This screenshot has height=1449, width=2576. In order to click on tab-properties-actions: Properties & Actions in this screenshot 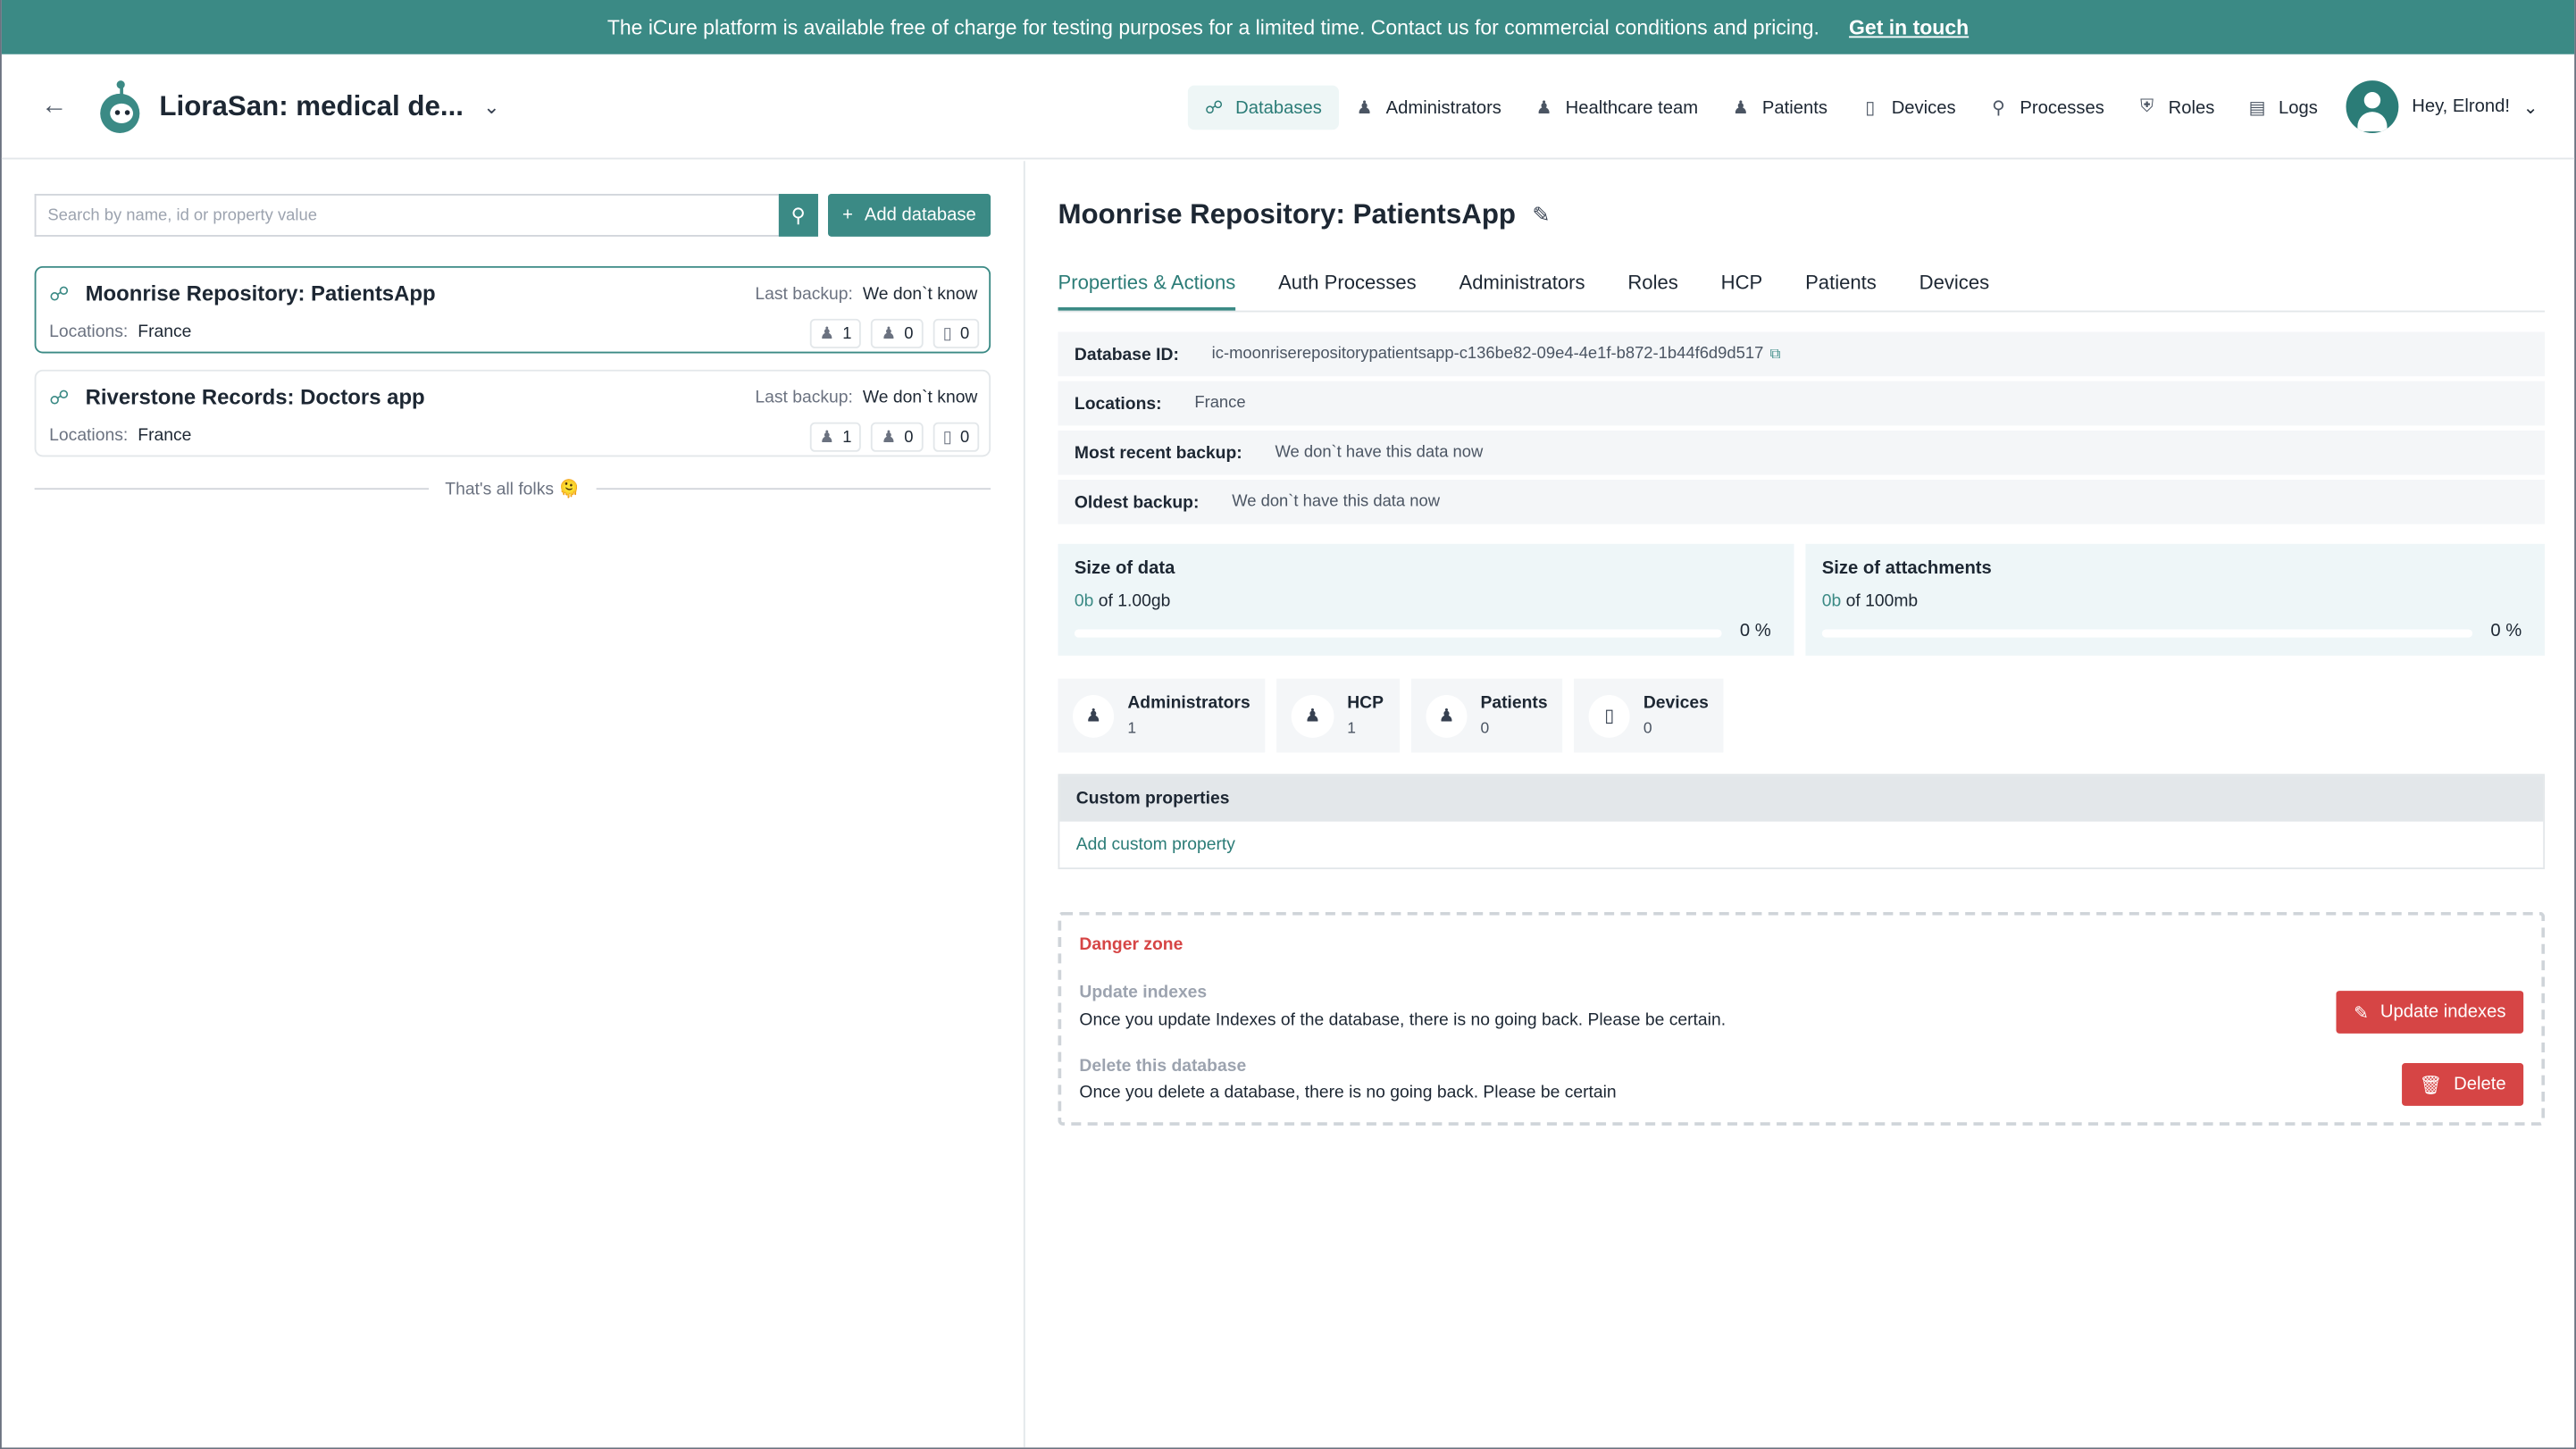, I will do `click(1147, 287)`.